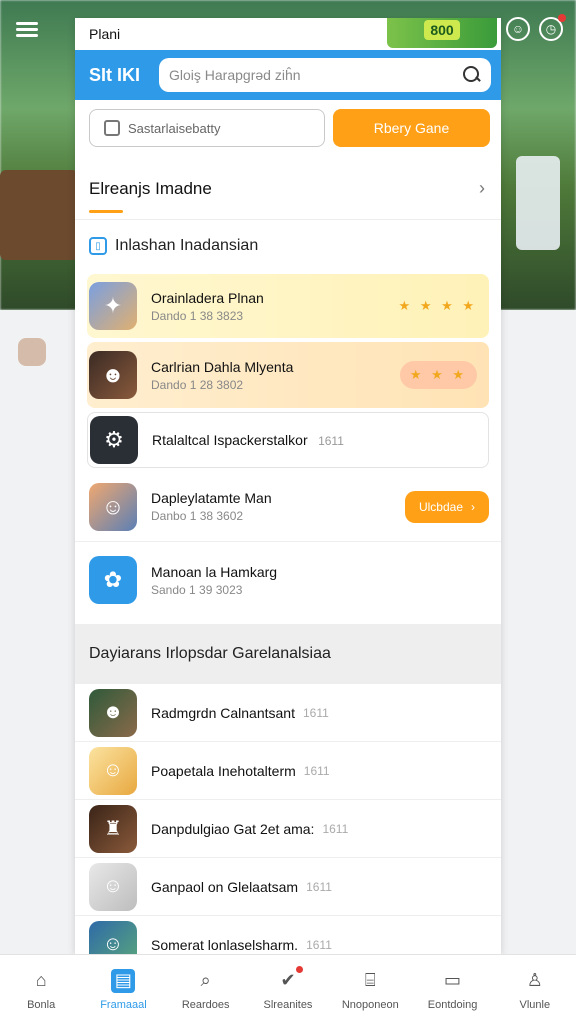  Describe the element at coordinates (197, 516) in the screenshot. I see `item-subtitle: Danbo 1 38 3602` at that location.